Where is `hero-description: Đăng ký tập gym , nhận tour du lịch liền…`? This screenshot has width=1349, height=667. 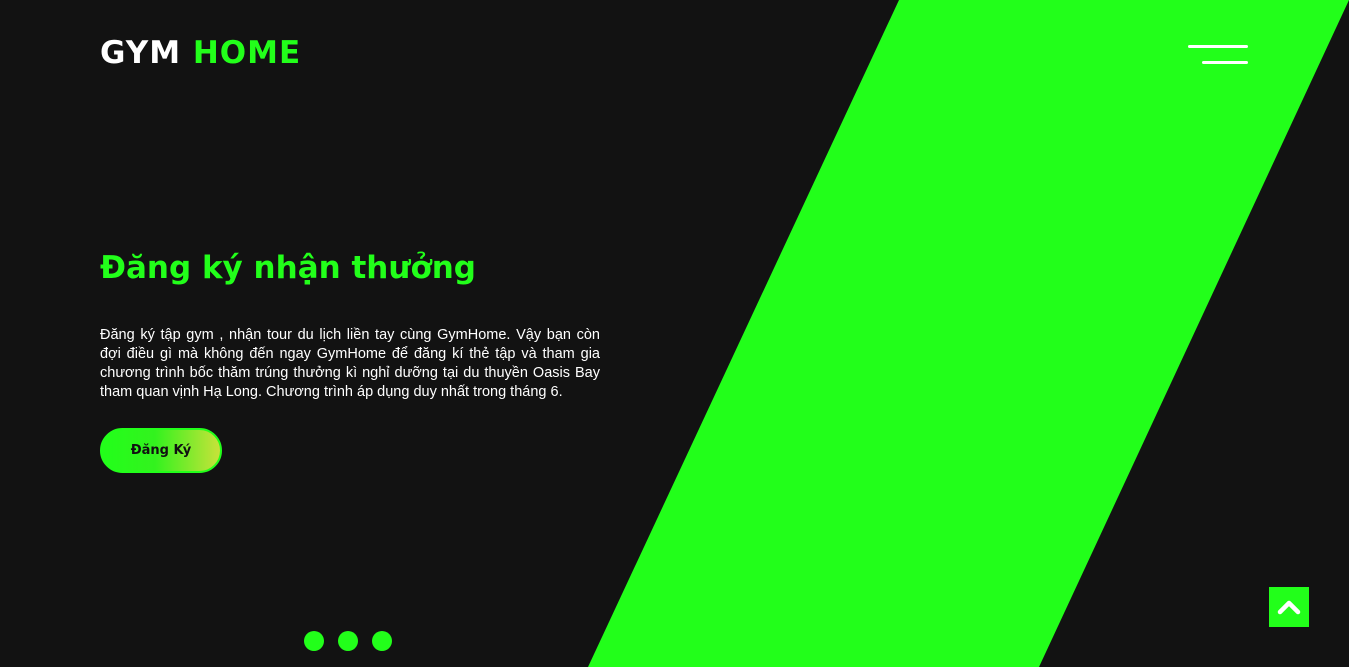
hero-description: Đăng ký tập gym , nhận tour du lịch liền… is located at coordinates (350, 363).